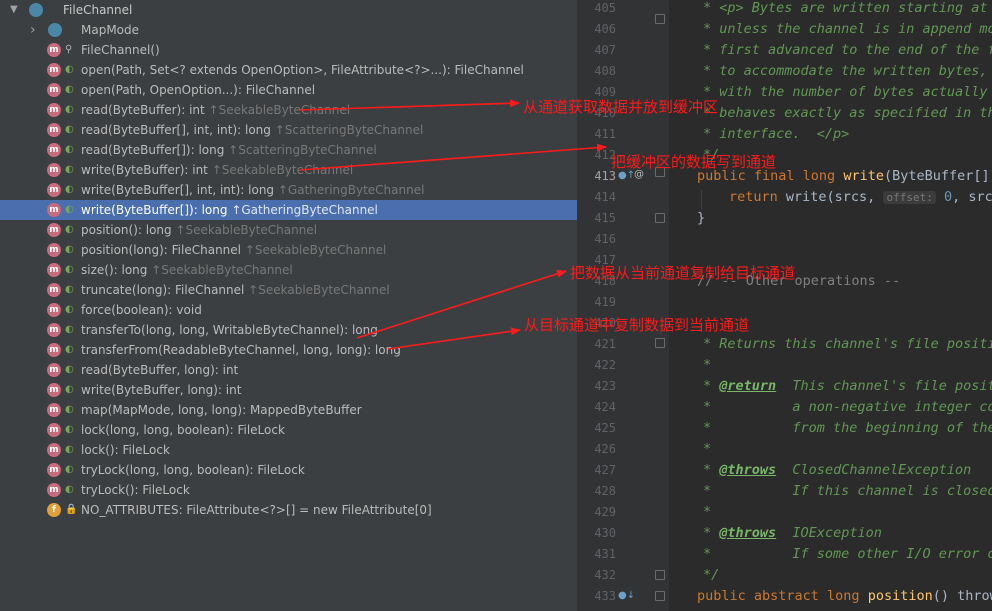 The image size is (992, 611). Describe the element at coordinates (453, 224) in the screenshot. I see `annotation-layer` at that location.